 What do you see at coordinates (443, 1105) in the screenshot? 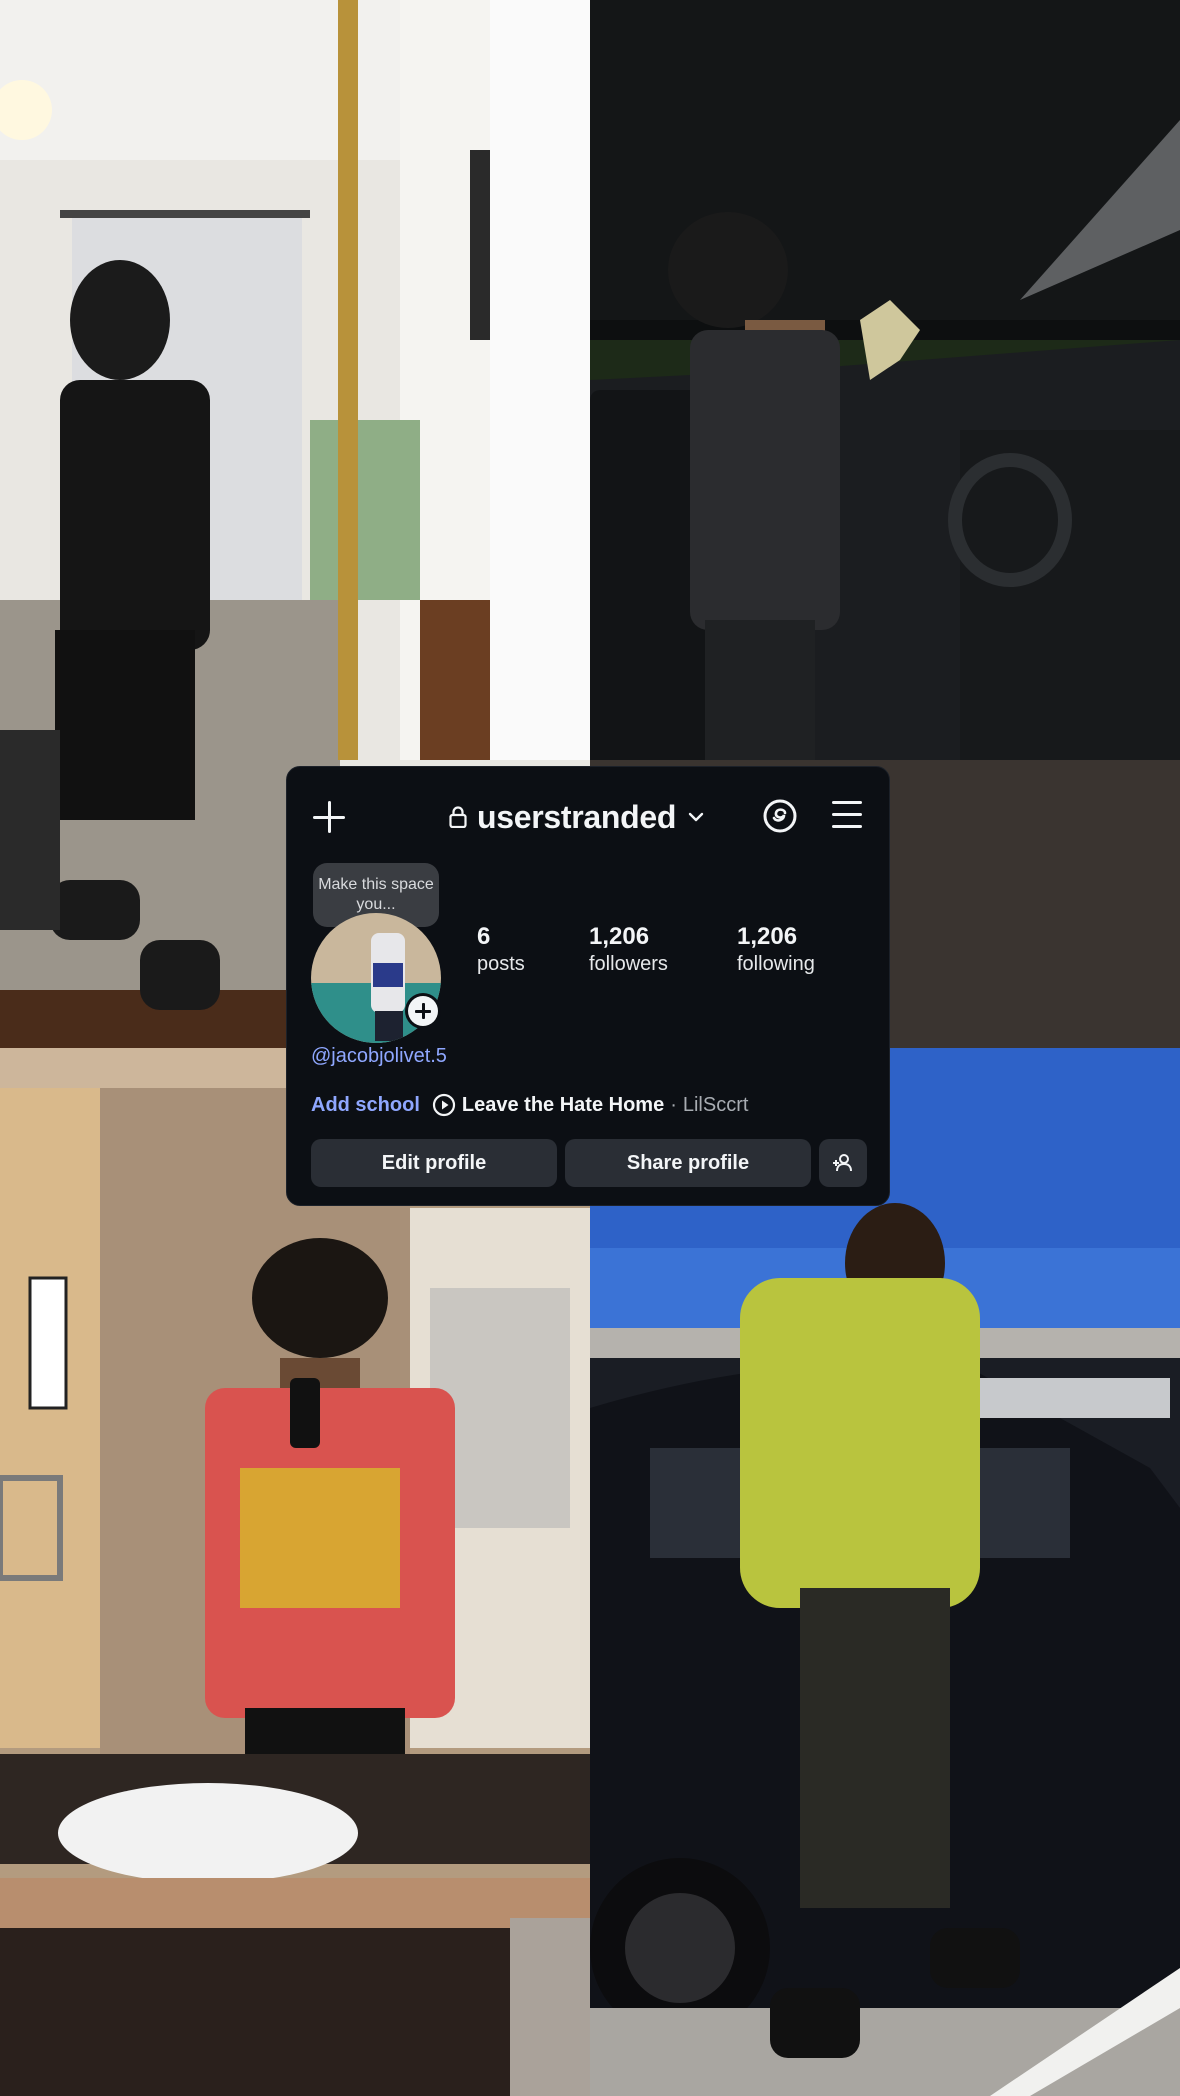
I see `play-icon` at bounding box center [443, 1105].